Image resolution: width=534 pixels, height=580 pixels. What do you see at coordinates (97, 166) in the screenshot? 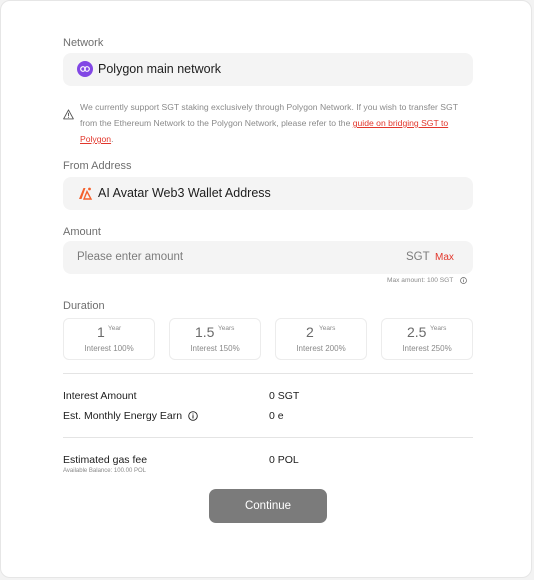
I see `from-address-label: From Address` at bounding box center [97, 166].